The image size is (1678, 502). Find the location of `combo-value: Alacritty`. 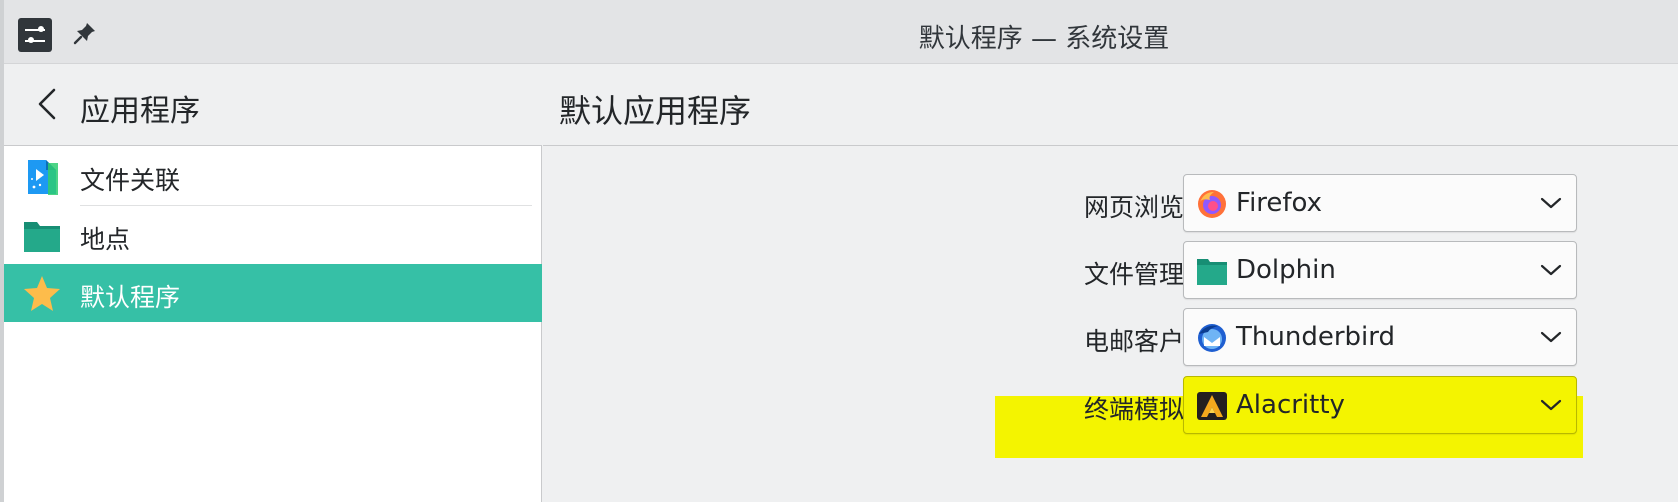

combo-value: Alacritty is located at coordinates (1290, 405).